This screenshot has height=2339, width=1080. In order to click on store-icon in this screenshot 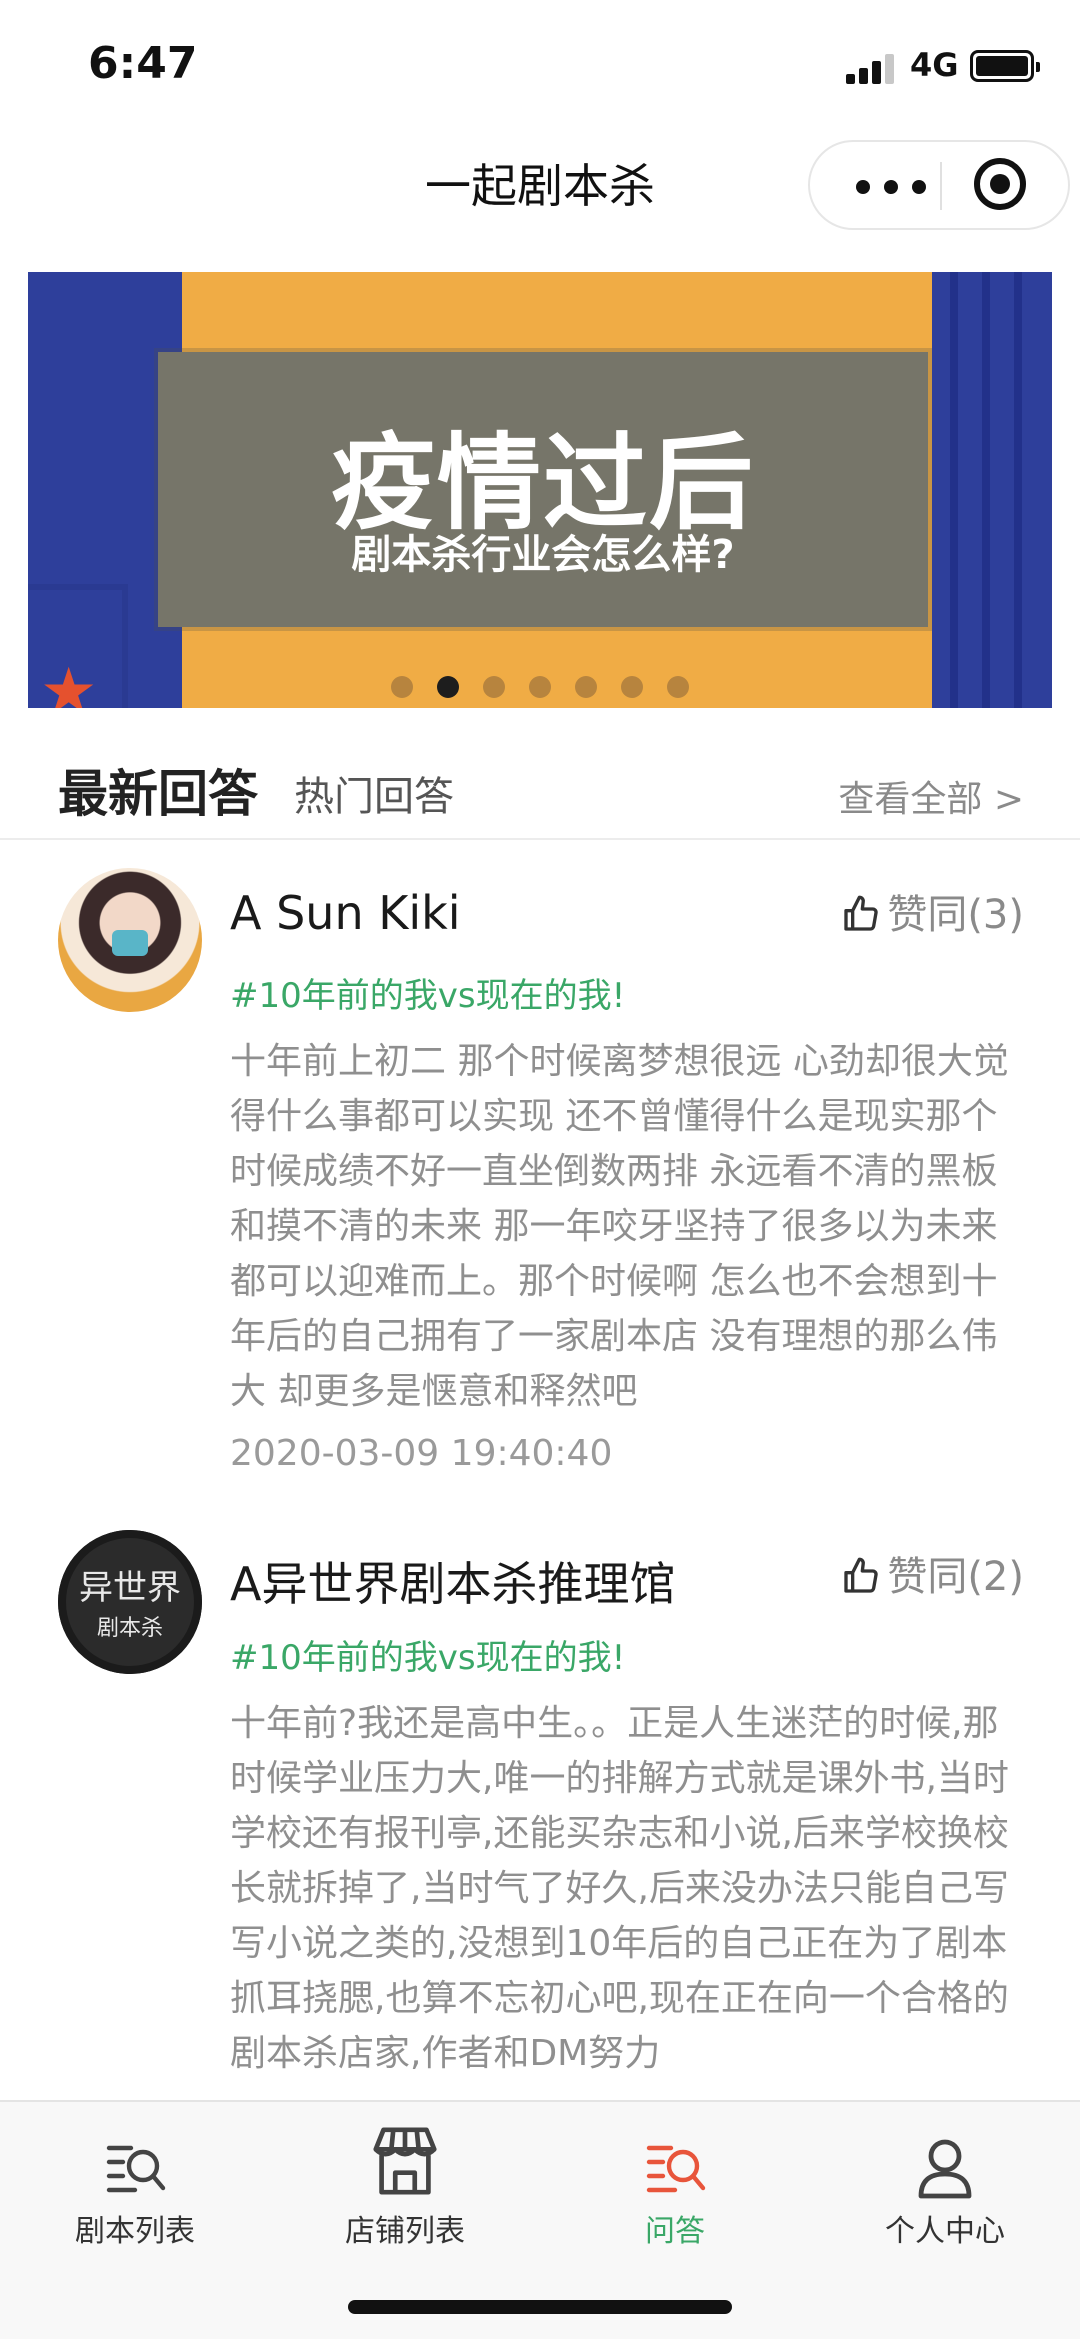, I will do `click(405, 2161)`.